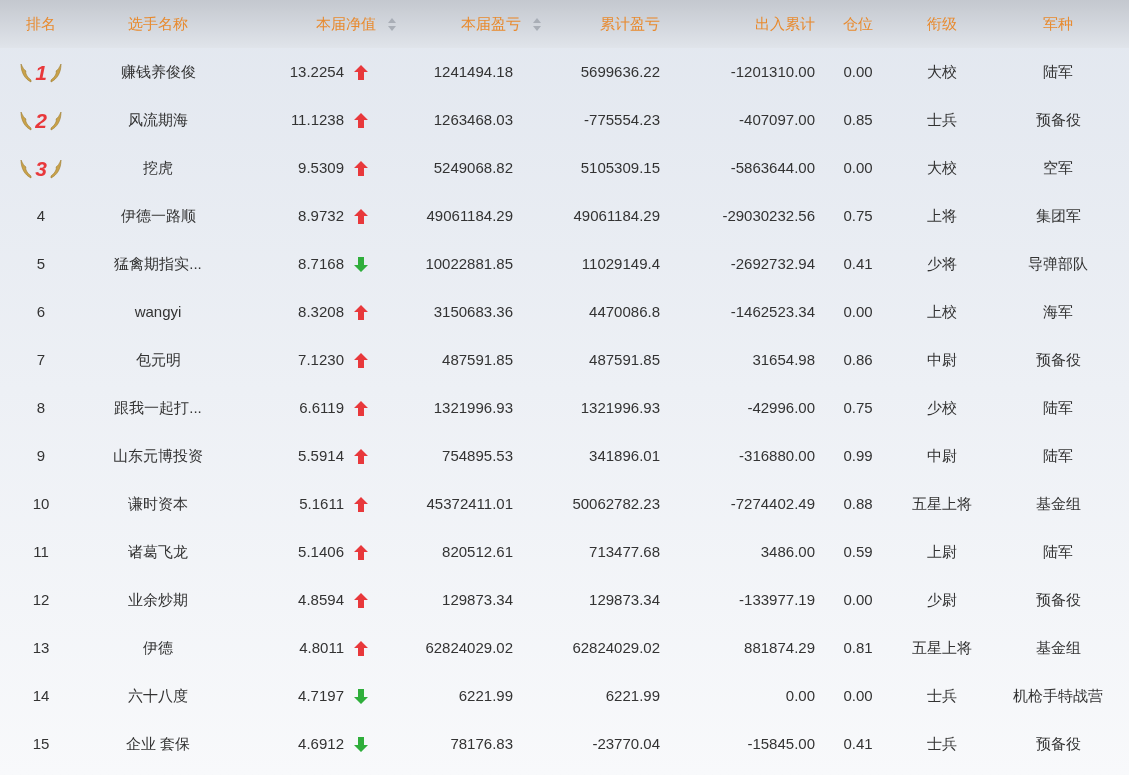  Describe the element at coordinates (477, 599) in the screenshot. I see `table-cell-text: 129873.34` at that location.